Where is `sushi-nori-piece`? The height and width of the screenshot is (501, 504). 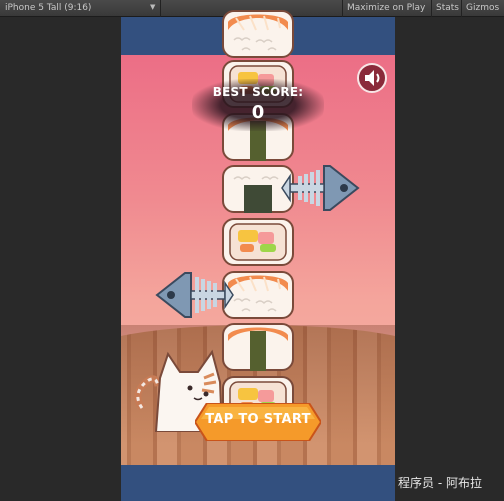 sushi-nori-piece is located at coordinates (258, 347).